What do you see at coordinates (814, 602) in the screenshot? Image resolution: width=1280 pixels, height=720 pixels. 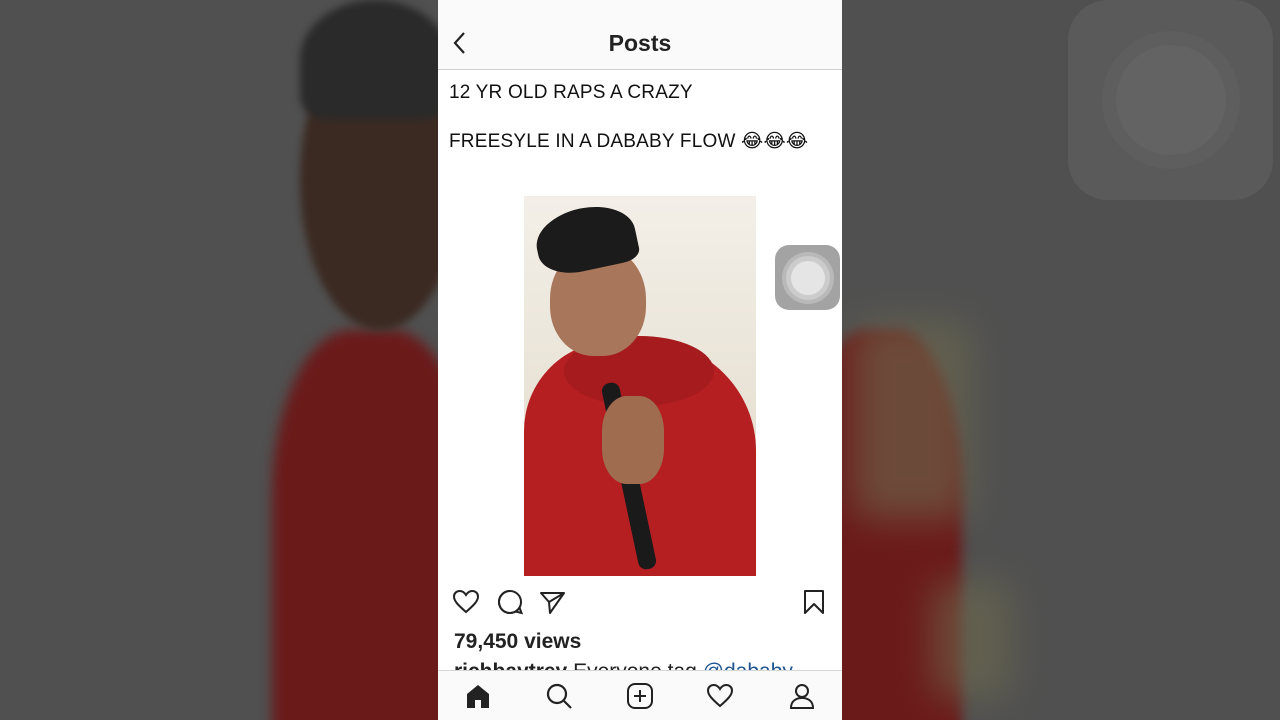 I see `bookmark-icon` at bounding box center [814, 602].